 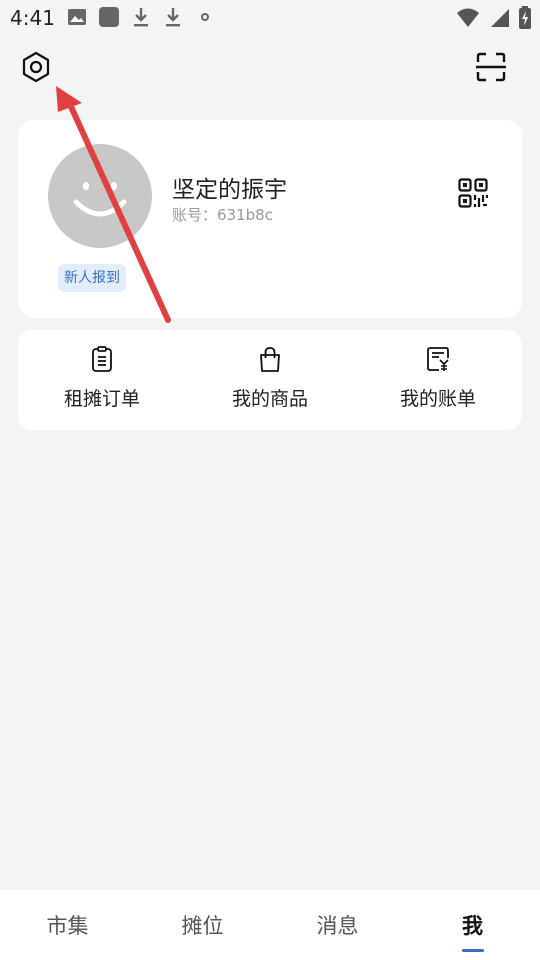 I want to click on quick-action-label: 租摊订单, so click(x=101, y=398).